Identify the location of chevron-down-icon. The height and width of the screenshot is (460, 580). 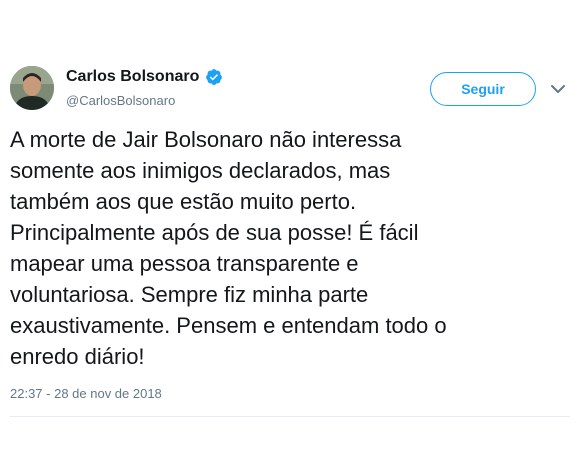
(558, 89).